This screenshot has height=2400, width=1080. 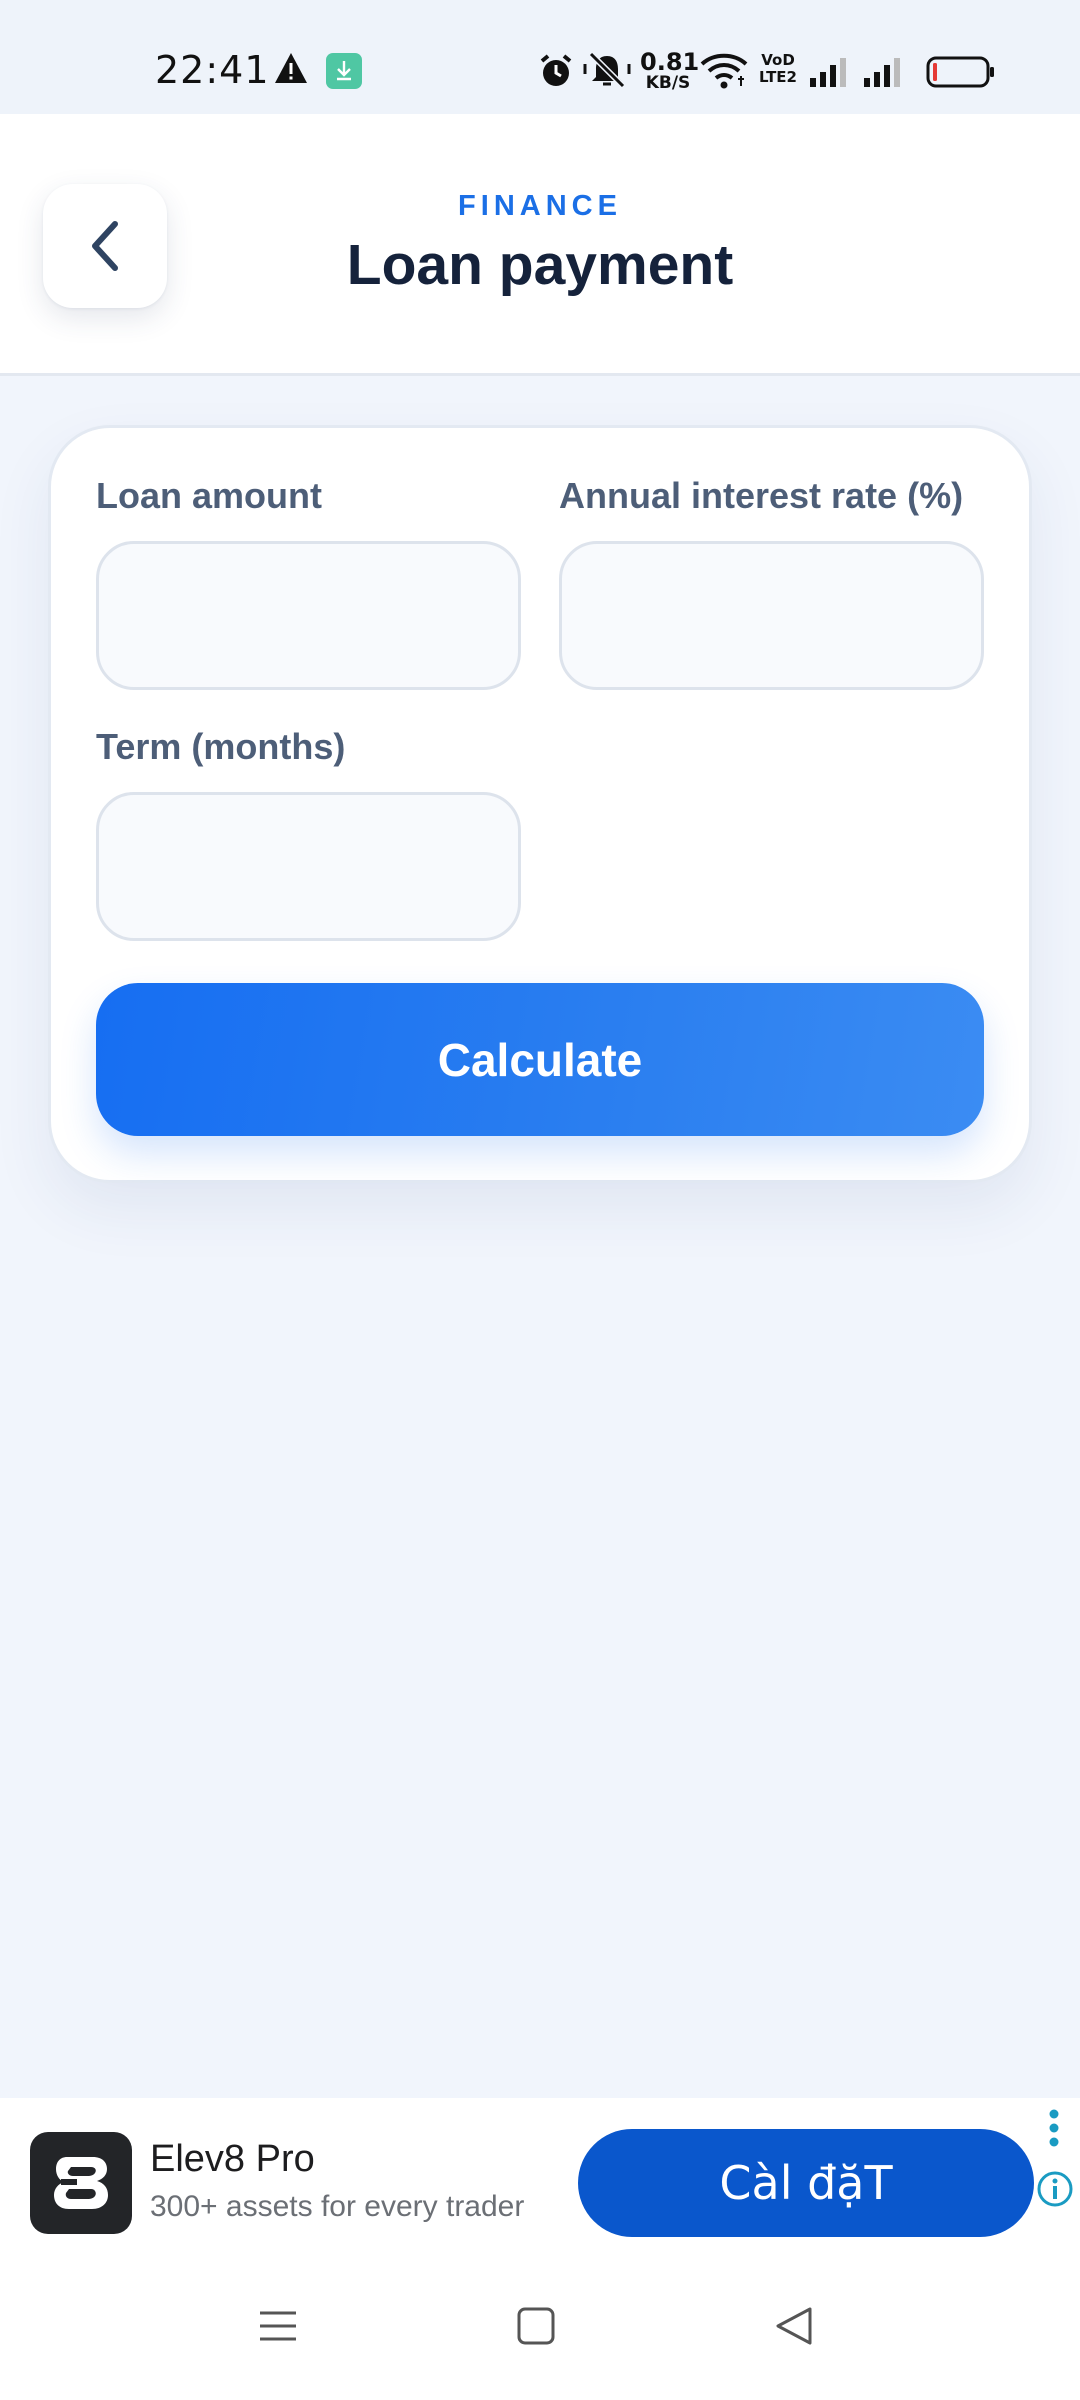 What do you see at coordinates (670, 62) in the screenshot?
I see `net-speed-value: 0.81` at bounding box center [670, 62].